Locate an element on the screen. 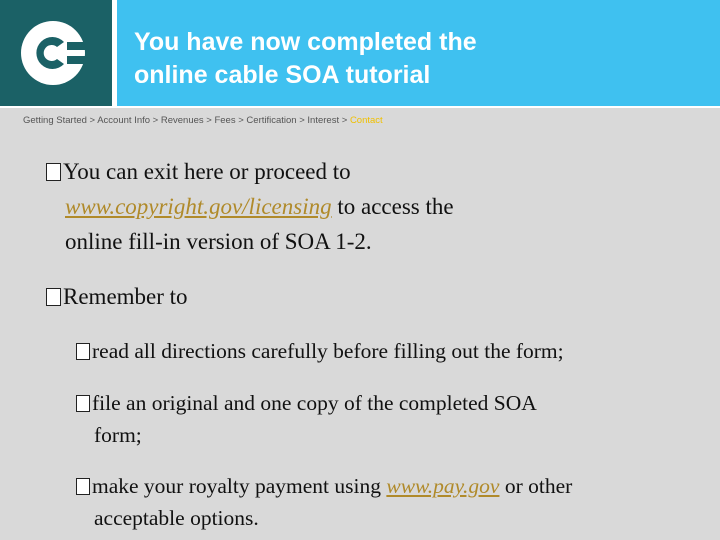 The image size is (720, 540). breadcrumb-item-certification: Certification is located at coordinates (271, 120).